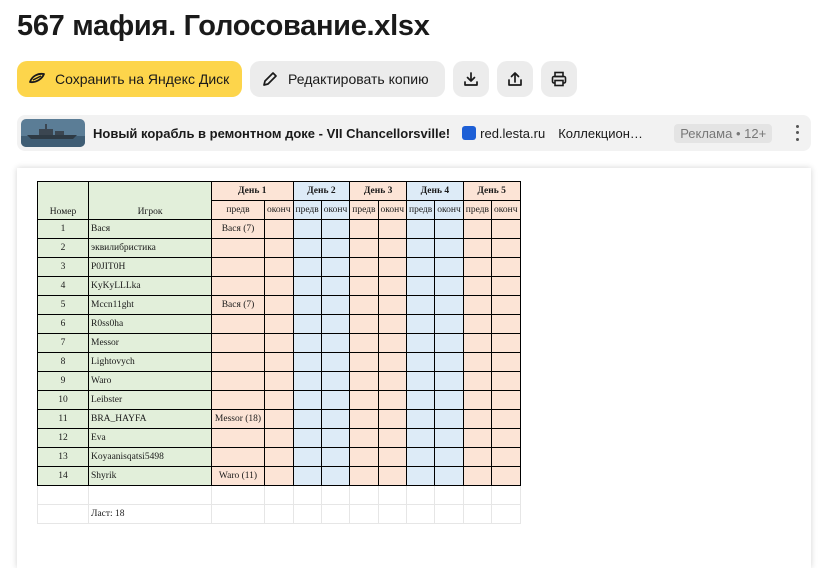 The width and height of the screenshot is (824, 568). Describe the element at coordinates (150, 248) in the screenshot. I see `row-player: эквилибристика` at that location.